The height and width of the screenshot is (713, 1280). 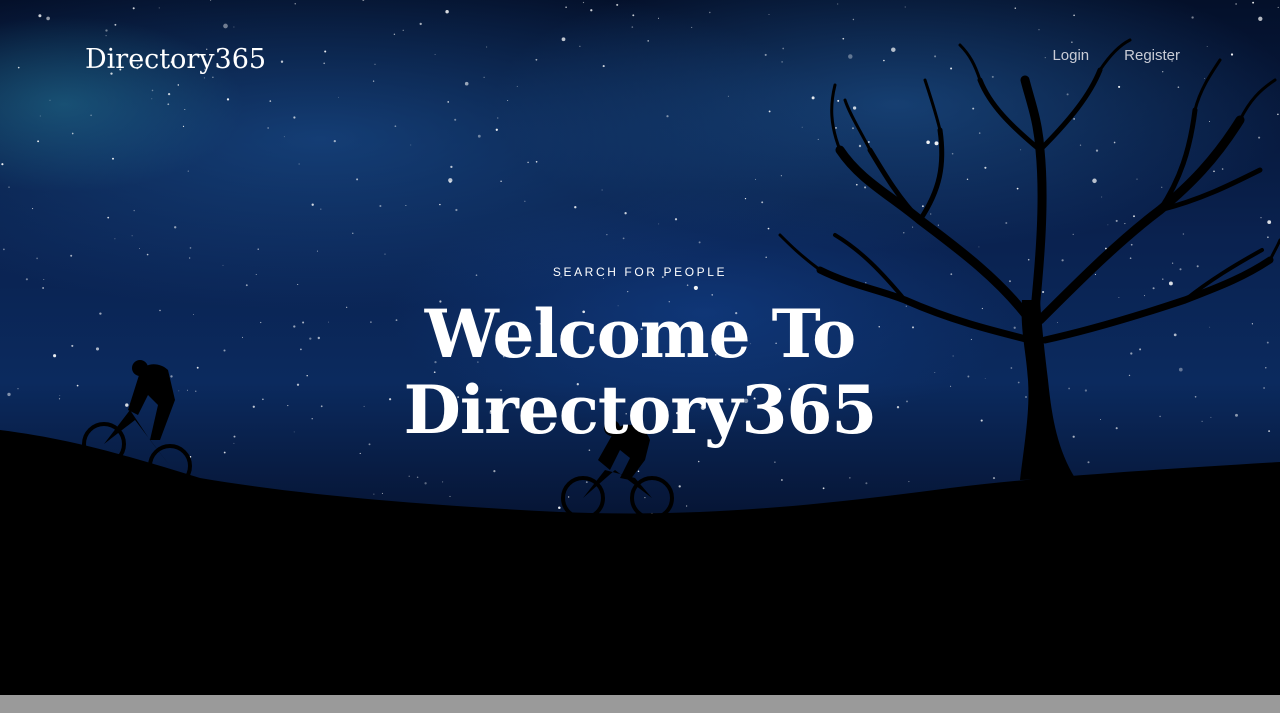 What do you see at coordinates (1116, 56) in the screenshot?
I see `top-nav: Login Register` at bounding box center [1116, 56].